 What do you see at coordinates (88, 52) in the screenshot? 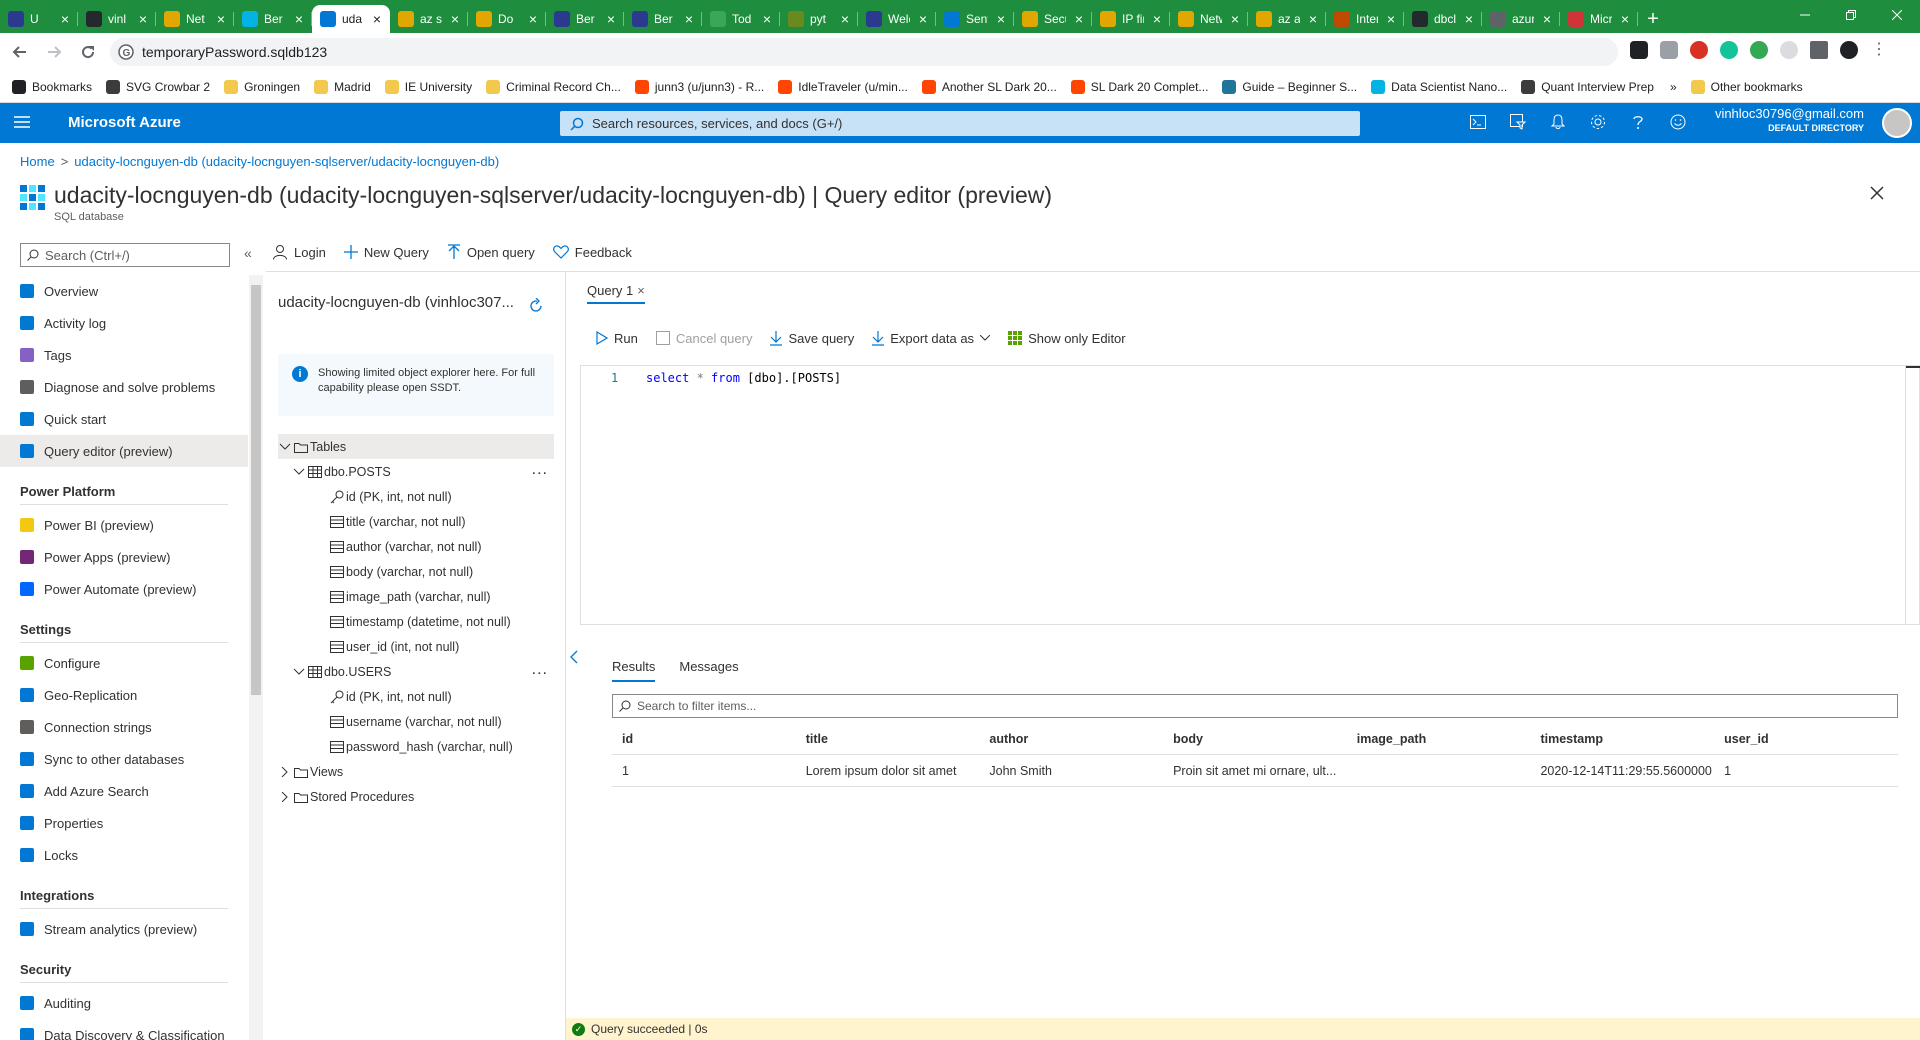
I see `reload-icon` at bounding box center [88, 52].